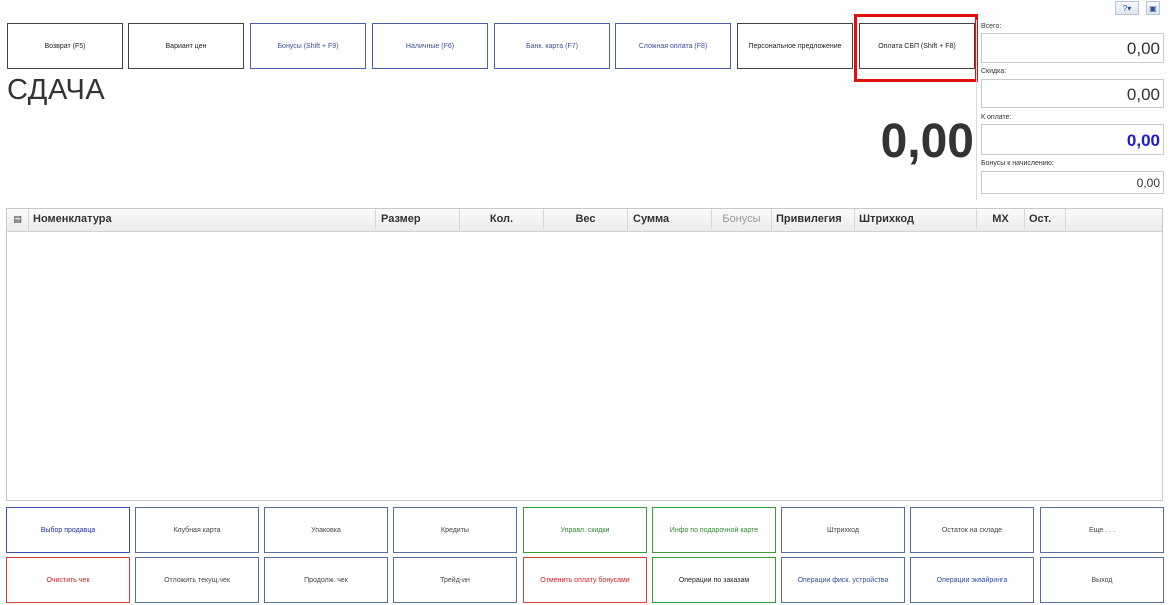  Describe the element at coordinates (68, 530) in the screenshot. I see `select-seller-button: Выбор продавца` at that location.